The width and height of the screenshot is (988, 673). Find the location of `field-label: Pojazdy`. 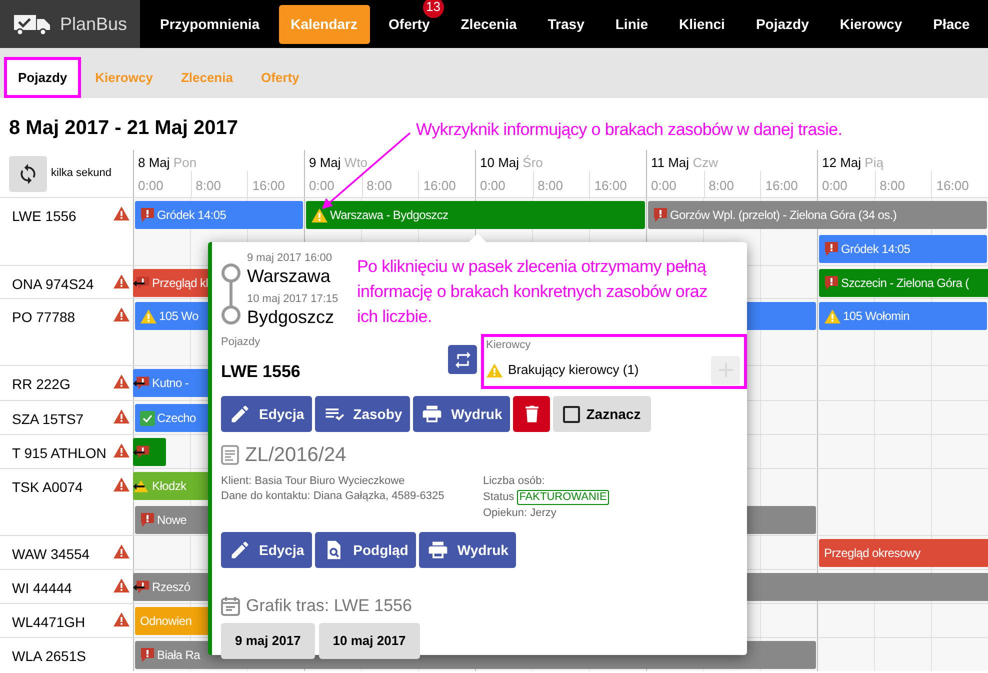

field-label: Pojazdy is located at coordinates (241, 342).